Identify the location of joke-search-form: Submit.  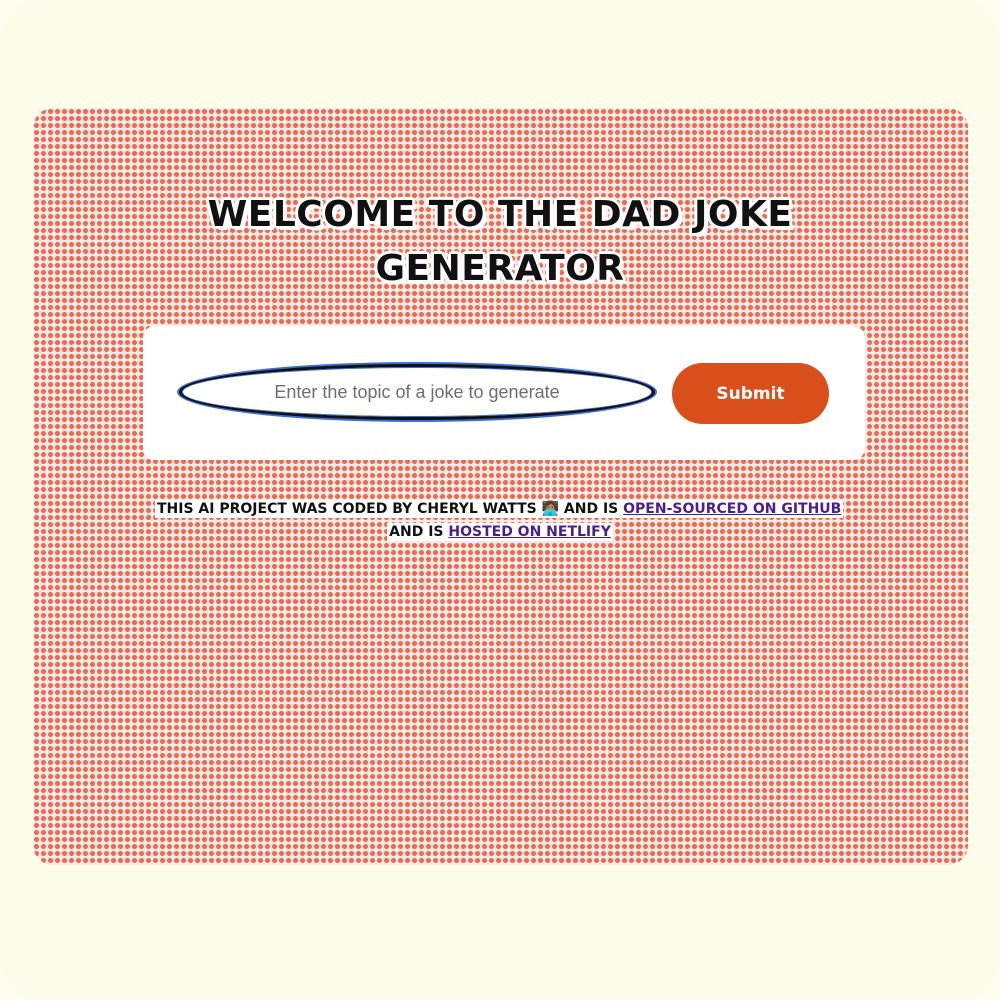
(504, 393).